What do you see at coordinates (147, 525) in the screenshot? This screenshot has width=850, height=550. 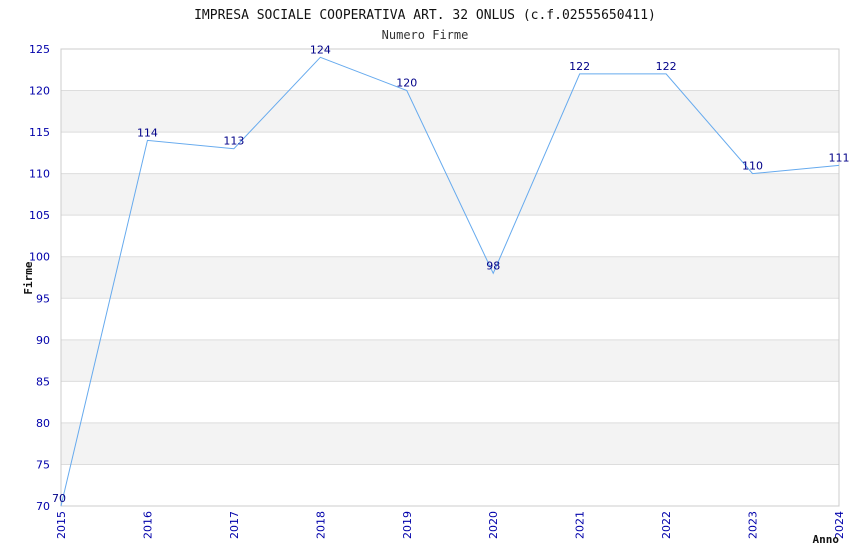 I see `x-tick-label: 2016` at bounding box center [147, 525].